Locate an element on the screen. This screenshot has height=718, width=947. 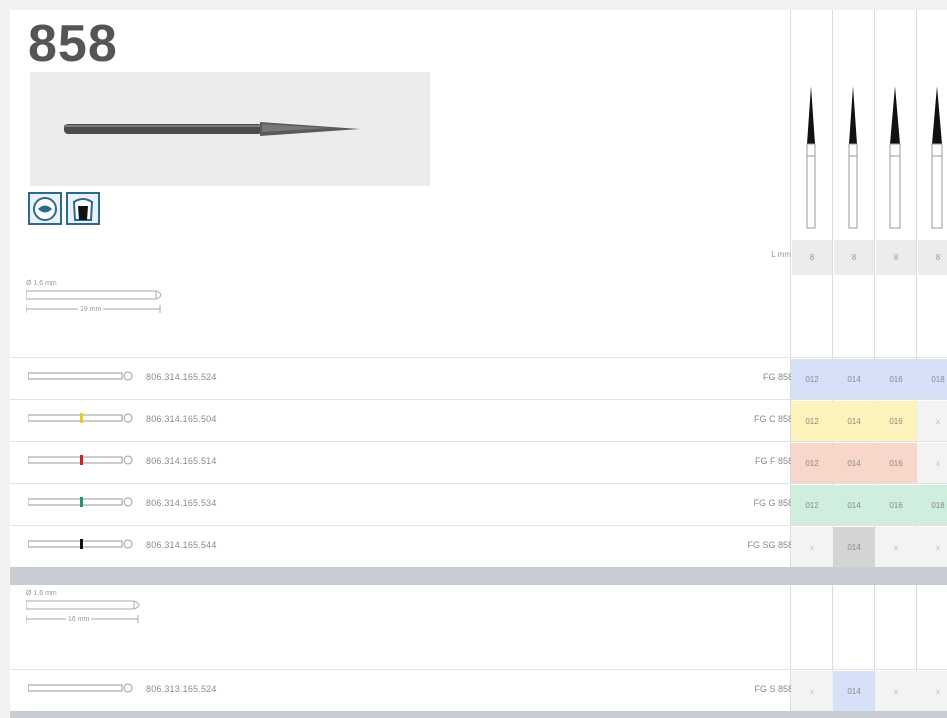
product-code: FG C 858 is located at coordinates (773, 419).